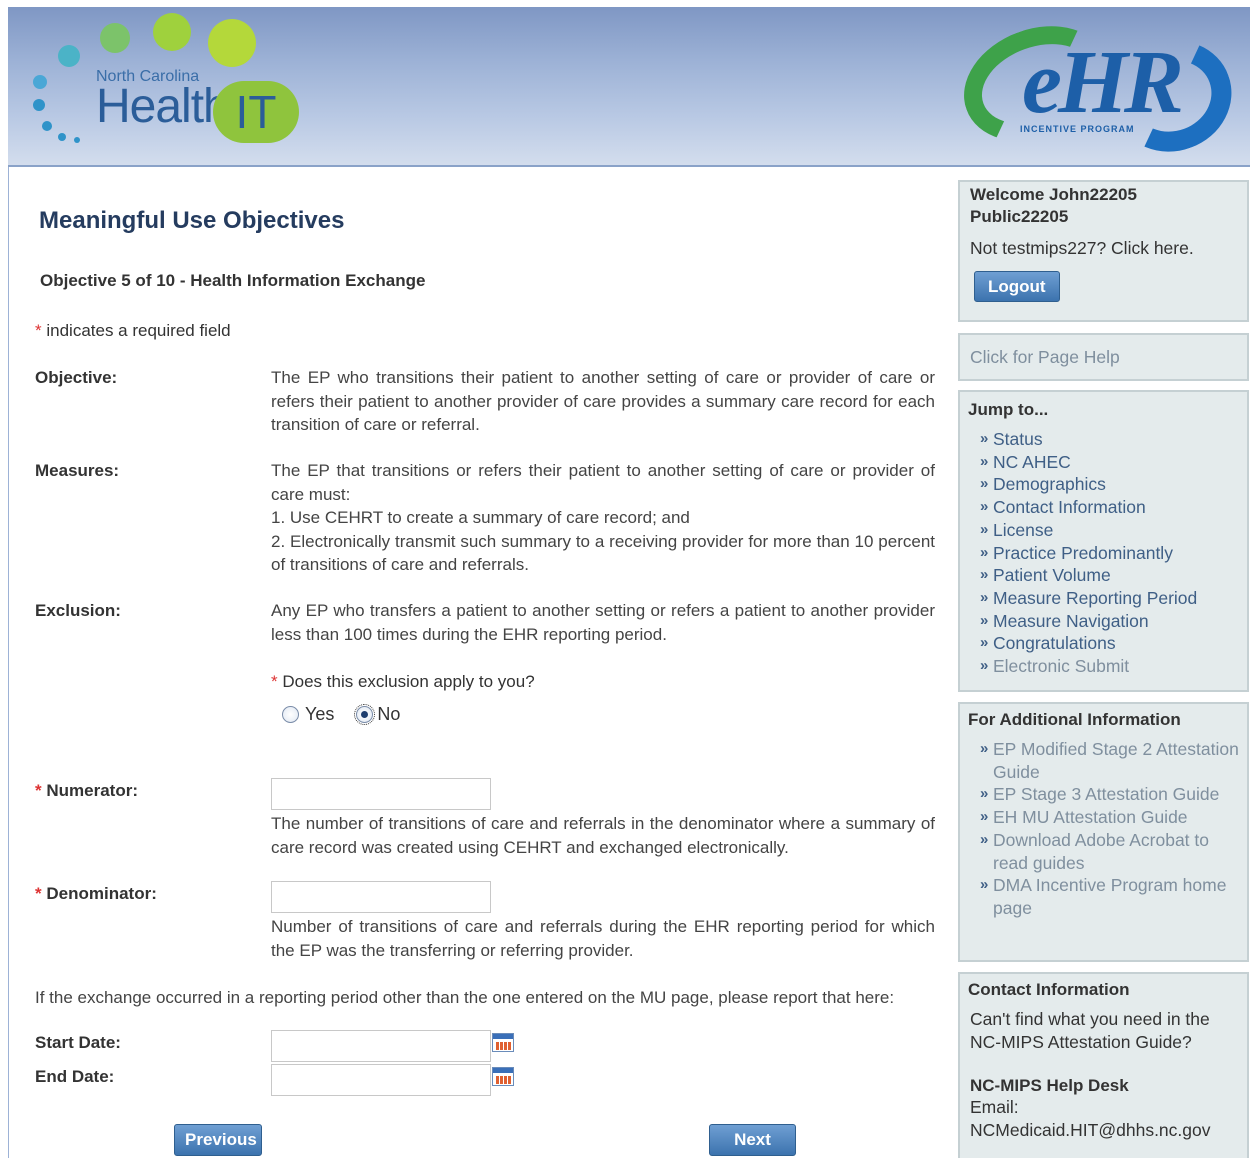  What do you see at coordinates (1103, 598) in the screenshot?
I see `jump-measure-reporting-period: Measure Reporting Period` at bounding box center [1103, 598].